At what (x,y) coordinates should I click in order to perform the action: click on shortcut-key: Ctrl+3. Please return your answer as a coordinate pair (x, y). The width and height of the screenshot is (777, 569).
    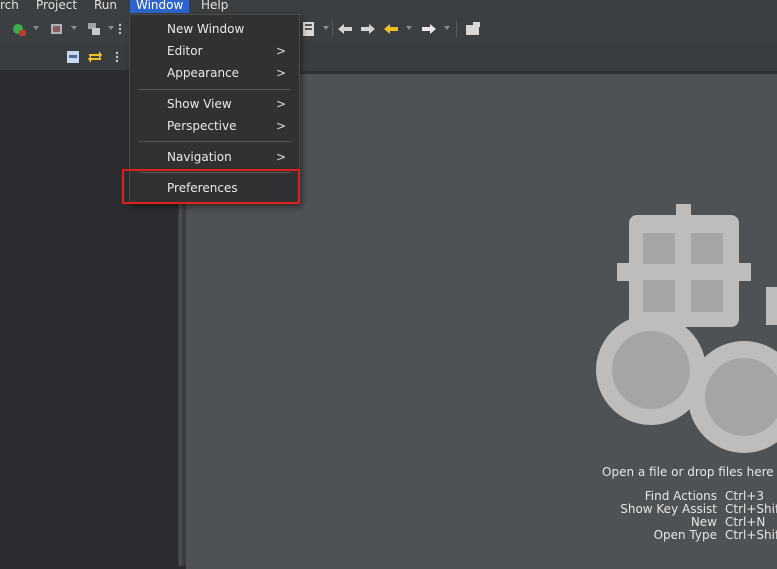
    Looking at the image, I should click on (745, 496).